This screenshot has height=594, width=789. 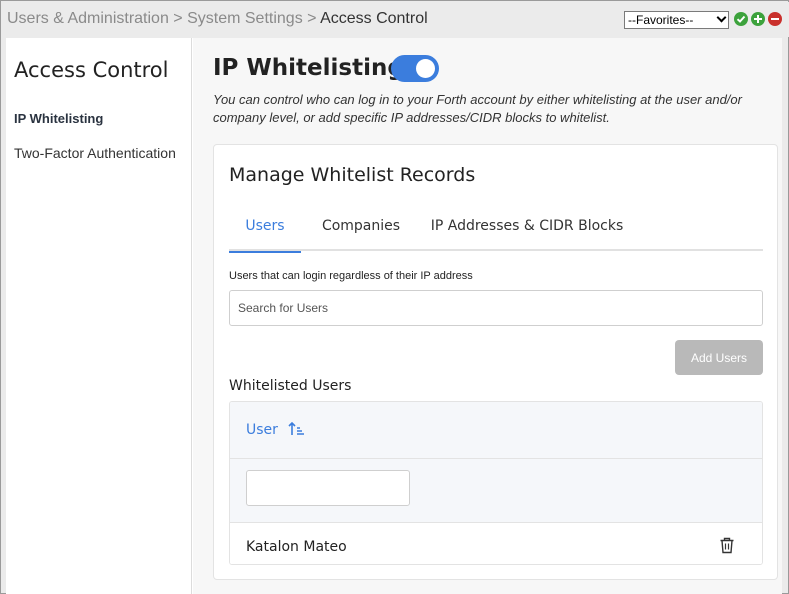 I want to click on add-icon, so click(x=758, y=19).